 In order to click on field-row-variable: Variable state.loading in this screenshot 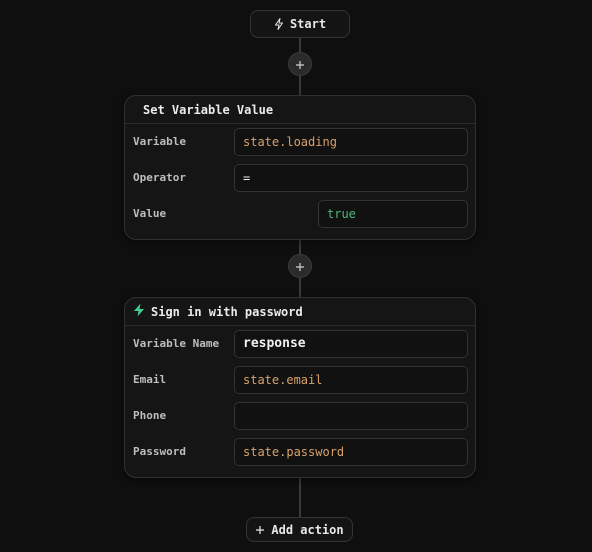, I will do `click(300, 142)`.